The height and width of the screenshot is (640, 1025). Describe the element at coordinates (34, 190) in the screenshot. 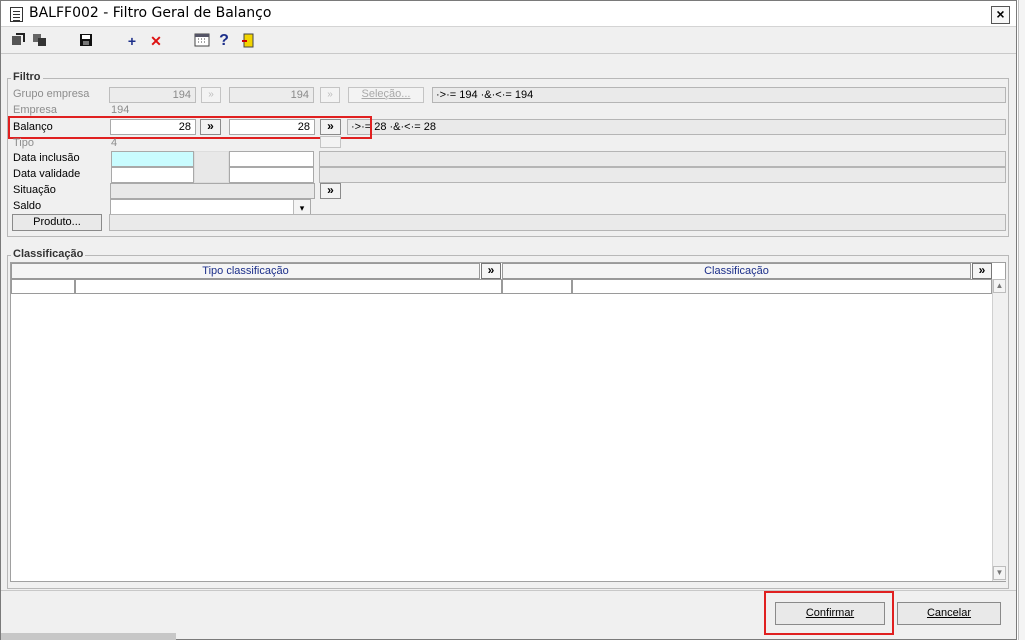

I see `situacao-label: Situação` at that location.